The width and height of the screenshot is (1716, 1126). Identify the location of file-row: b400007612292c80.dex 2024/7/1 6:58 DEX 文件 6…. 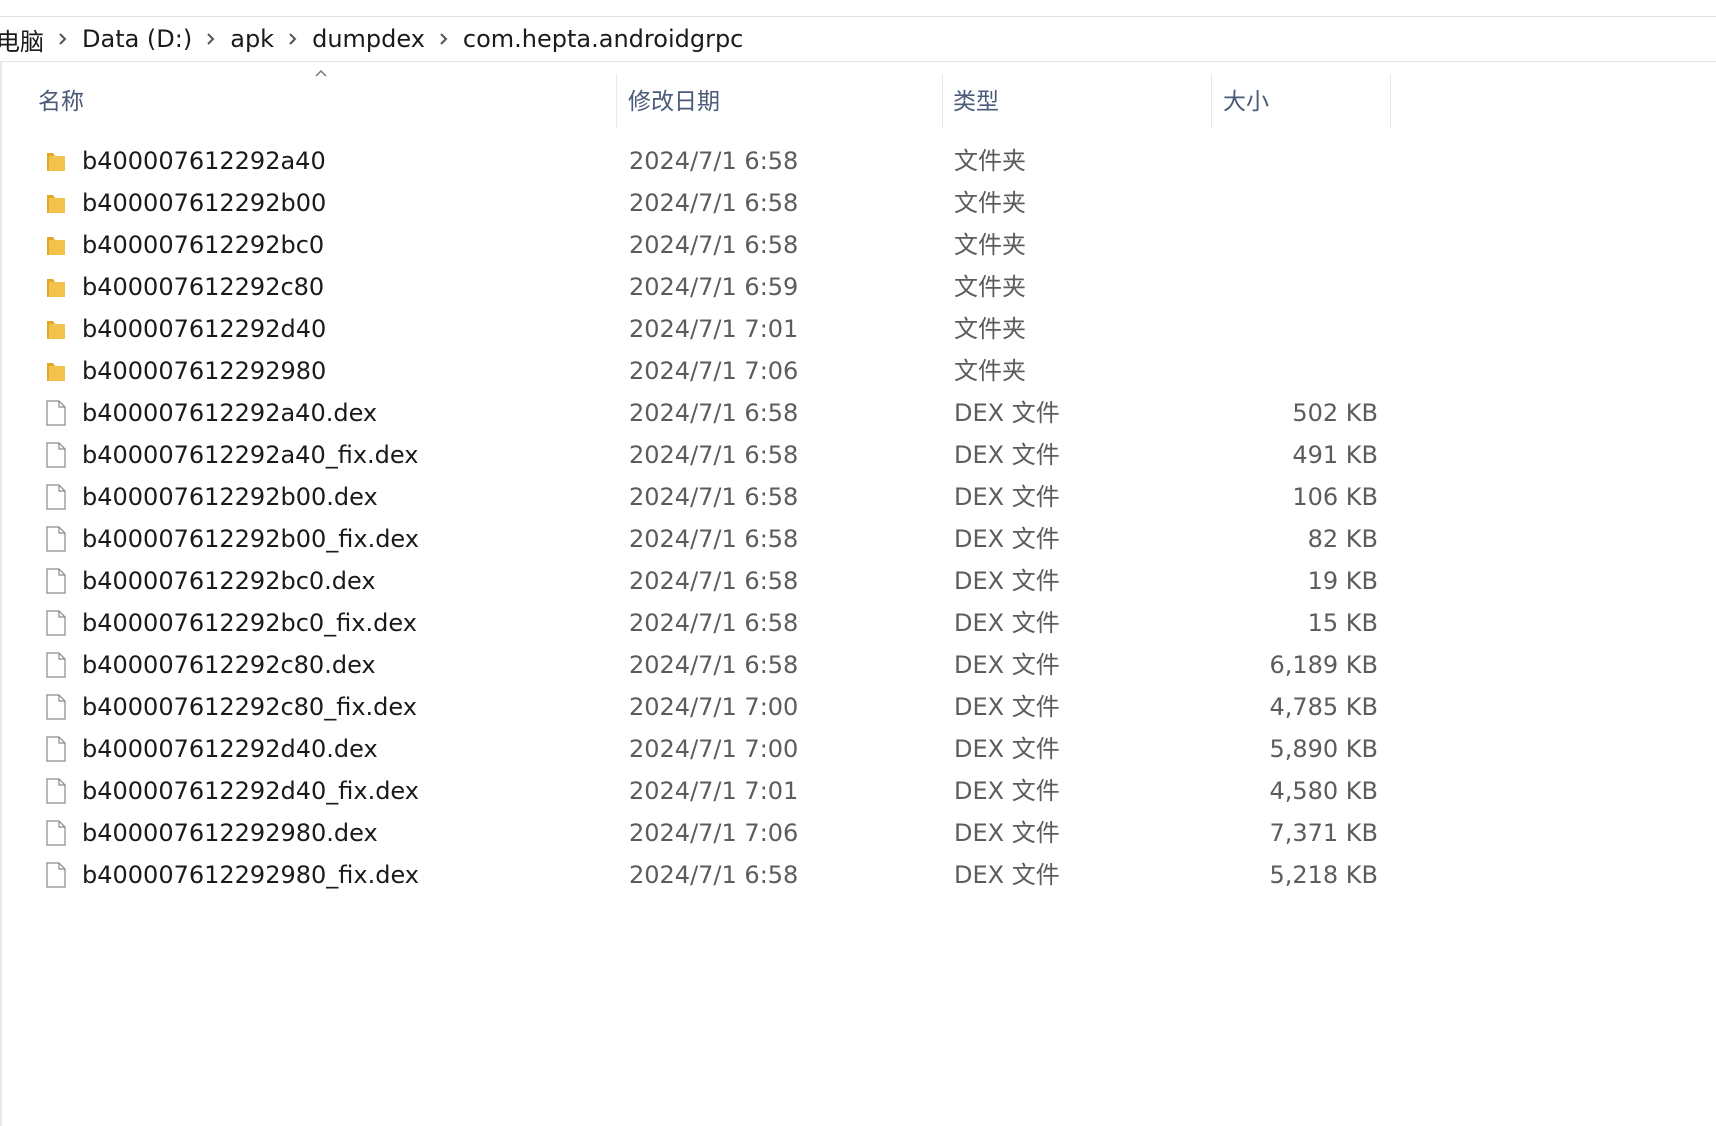
(859, 665).